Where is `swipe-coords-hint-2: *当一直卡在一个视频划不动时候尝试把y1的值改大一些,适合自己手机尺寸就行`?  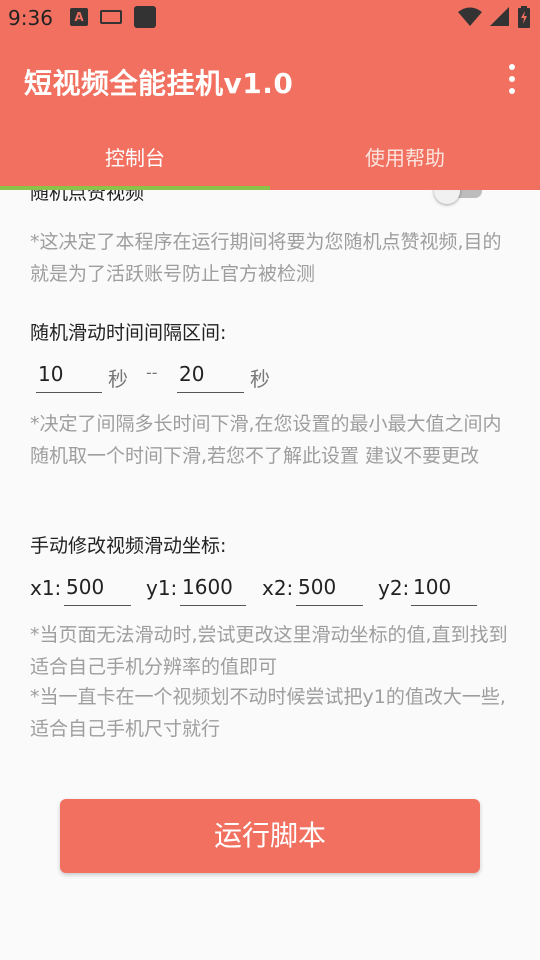
swipe-coords-hint-2: *当一直卡在一个视频划不动时候尝试把y1的值改大一些,适合自己手机尺寸就行 is located at coordinates (268, 713).